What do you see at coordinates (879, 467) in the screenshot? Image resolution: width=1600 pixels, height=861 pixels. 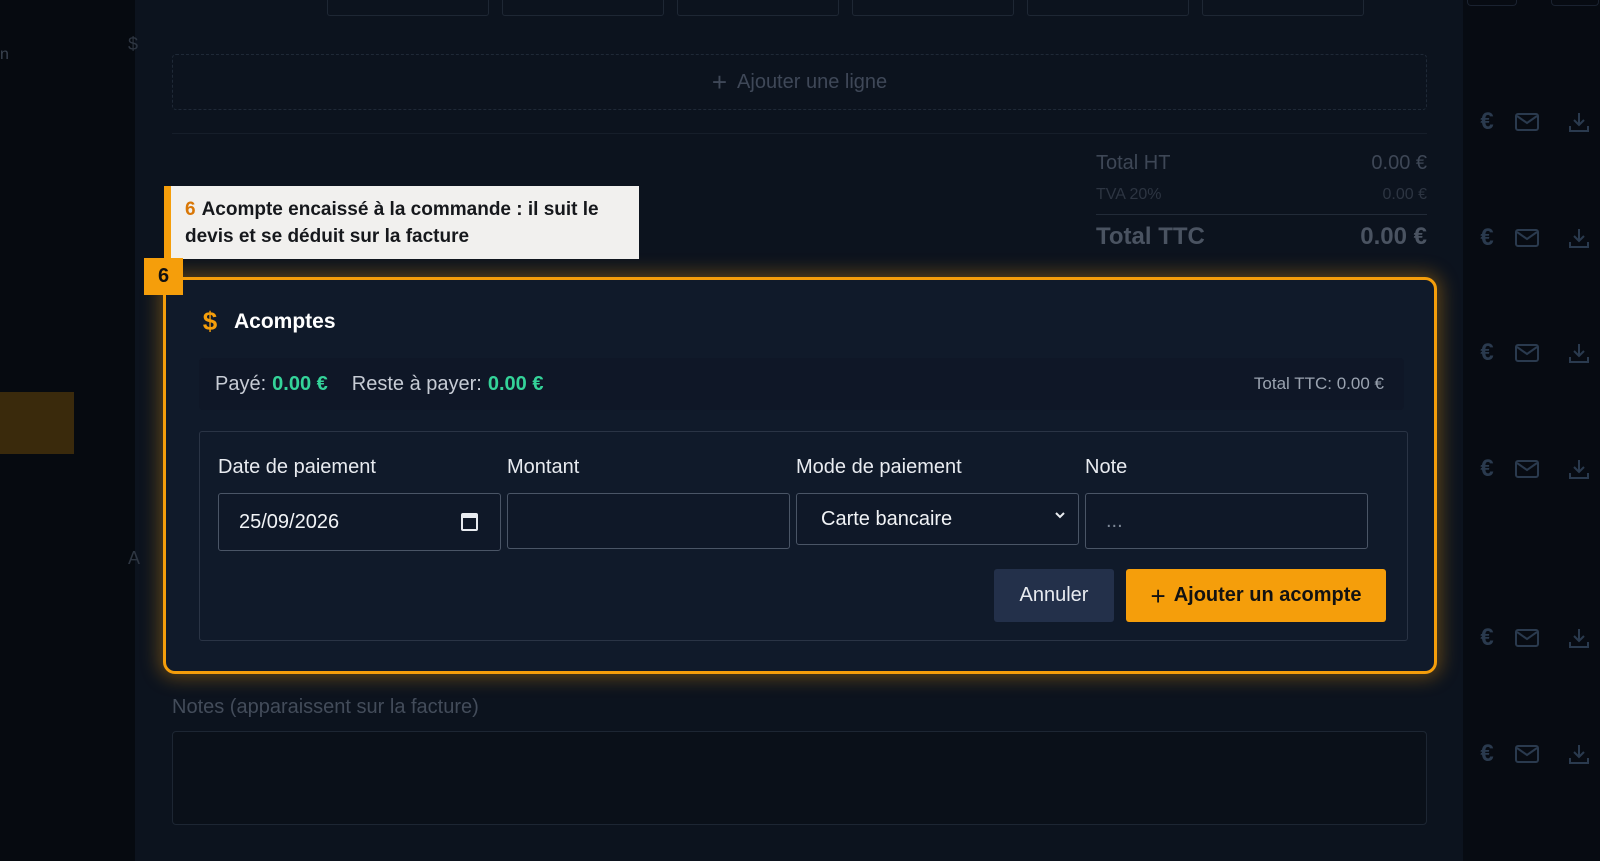 I see `payment-mode-label: Mode de paiement` at bounding box center [879, 467].